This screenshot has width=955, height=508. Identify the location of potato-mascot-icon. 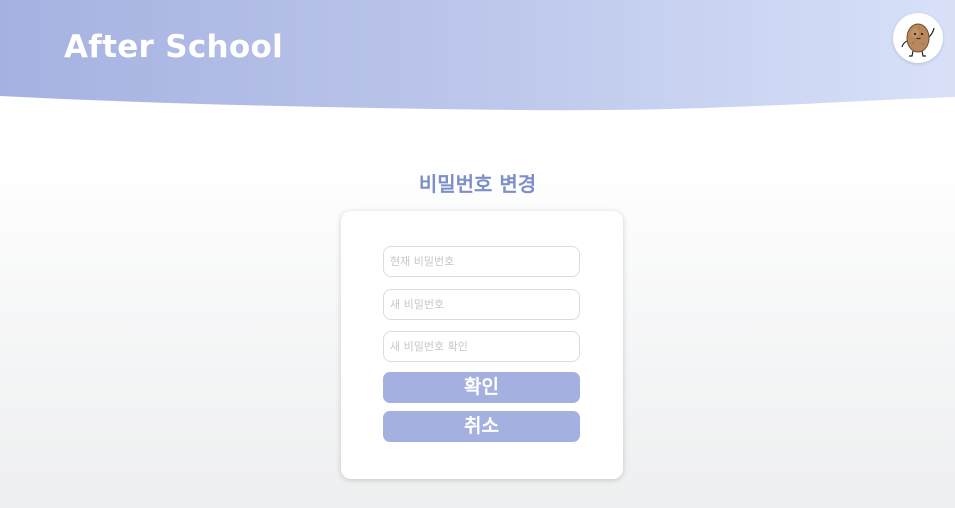
(918, 40).